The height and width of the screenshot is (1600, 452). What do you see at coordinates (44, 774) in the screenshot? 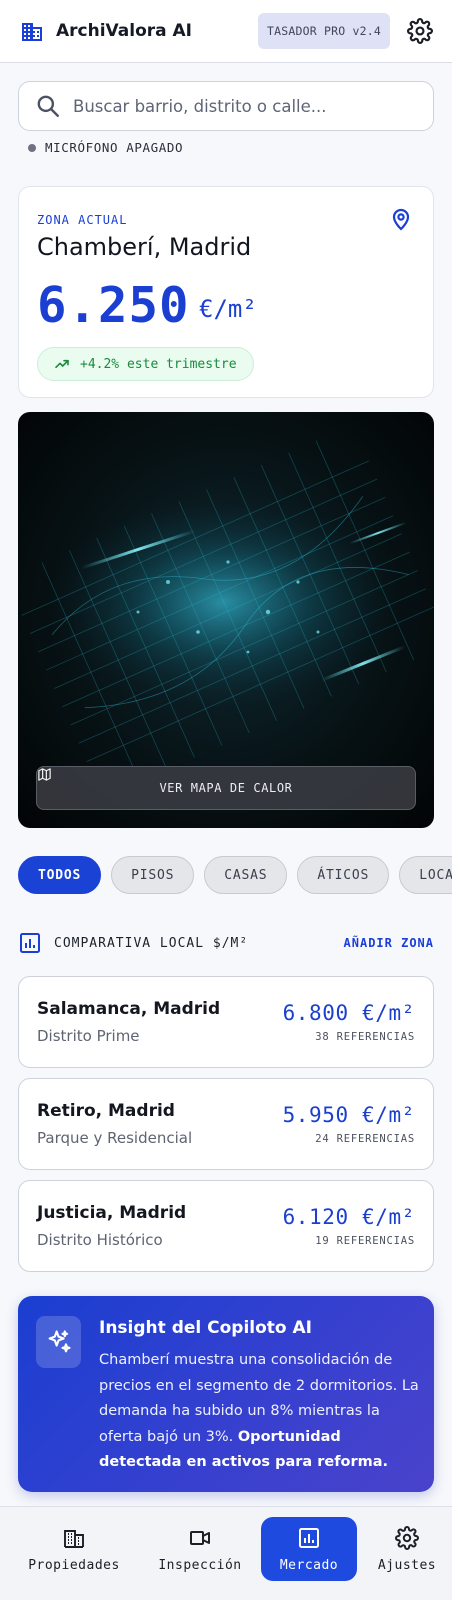
I see `map-icon` at bounding box center [44, 774].